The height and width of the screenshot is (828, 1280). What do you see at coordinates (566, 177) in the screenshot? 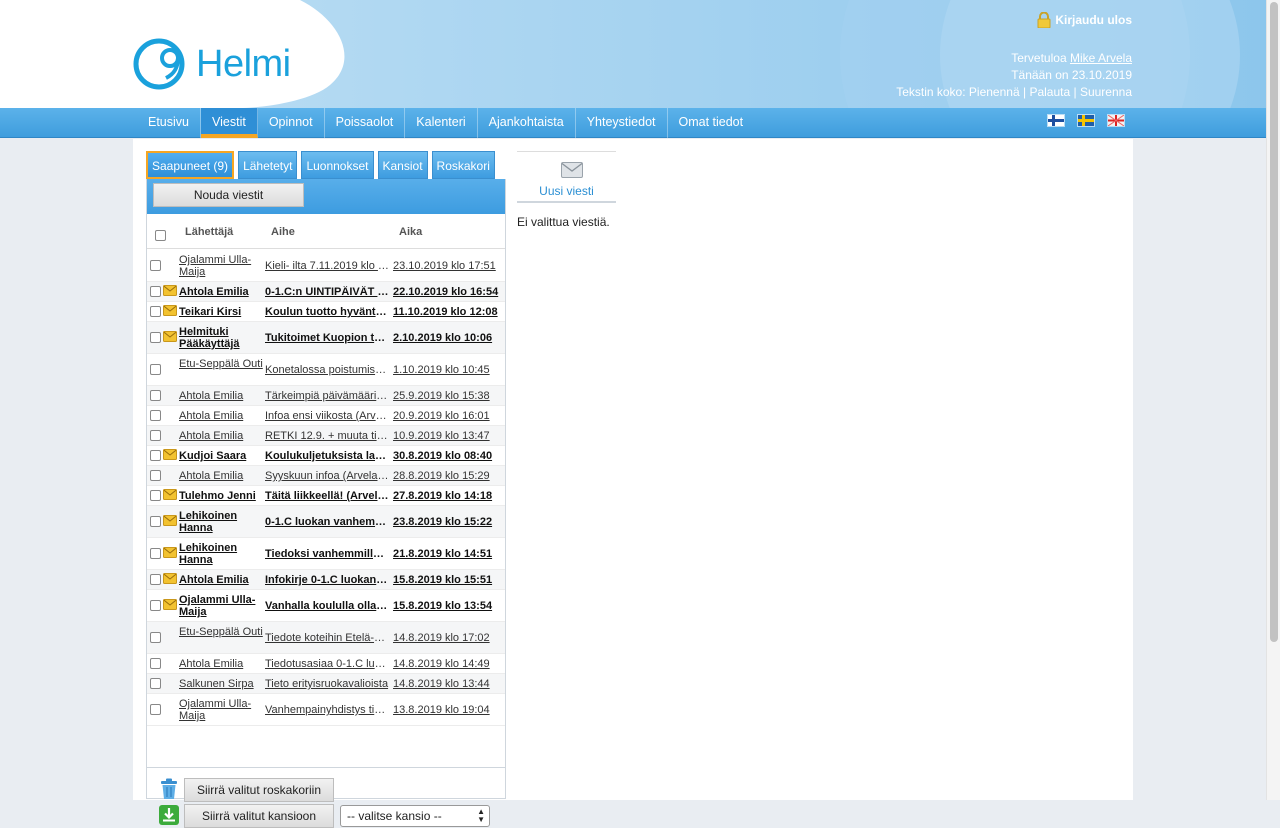
I see `new-message-button: Uusi viesti` at bounding box center [566, 177].